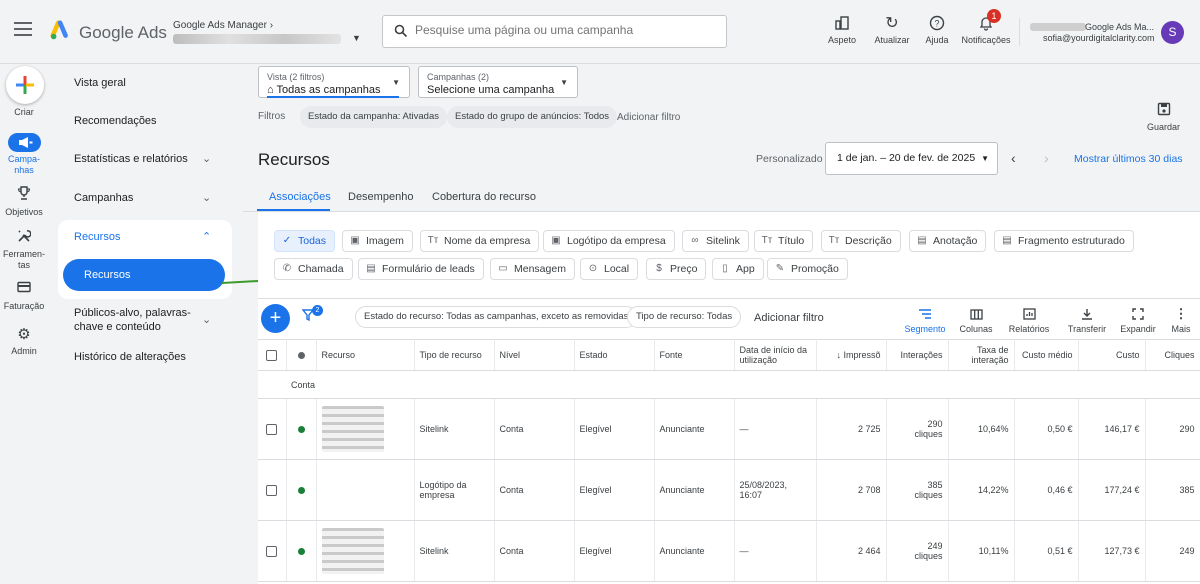  What do you see at coordinates (1029, 320) in the screenshot?
I see `reports-button: Relatórios` at bounding box center [1029, 320].